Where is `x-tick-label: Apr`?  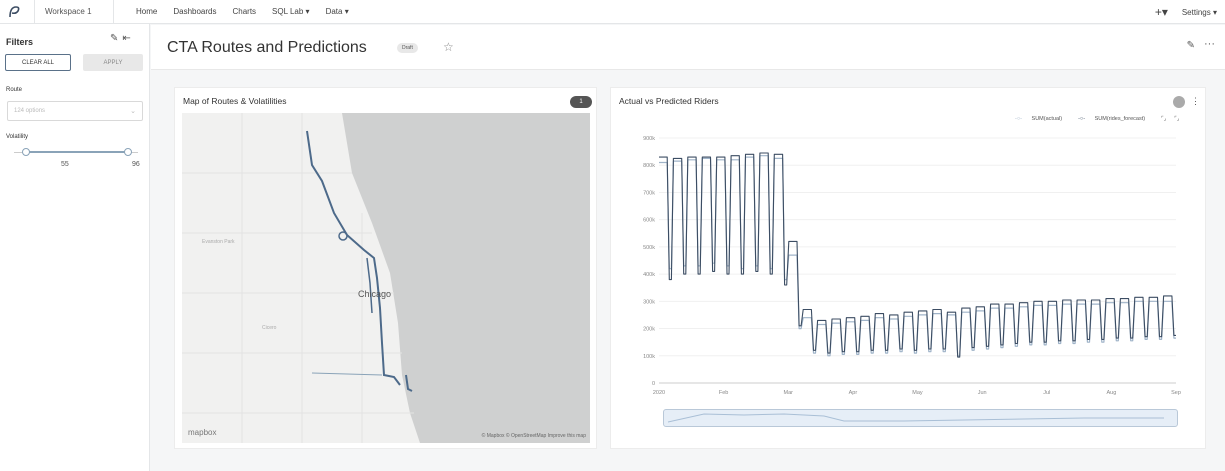
x-tick-label: Apr is located at coordinates (853, 393).